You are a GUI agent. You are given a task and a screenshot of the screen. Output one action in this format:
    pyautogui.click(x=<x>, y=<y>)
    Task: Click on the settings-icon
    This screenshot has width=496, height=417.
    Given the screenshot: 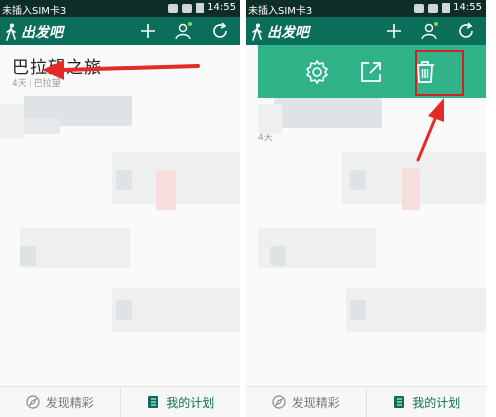 What is the action you would take?
    pyautogui.click(x=317, y=71)
    